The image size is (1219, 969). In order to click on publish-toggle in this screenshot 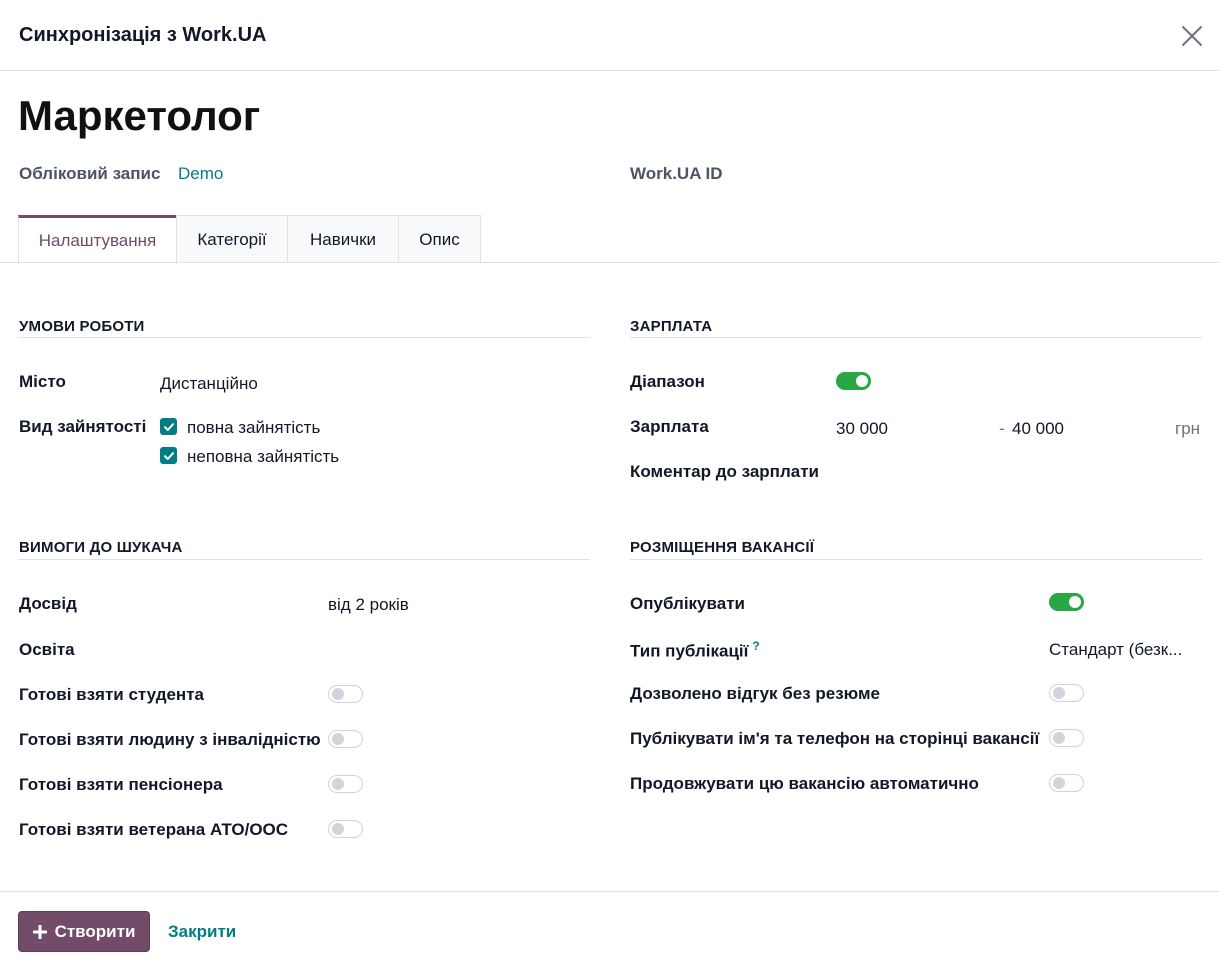, I will do `click(1066, 602)`.